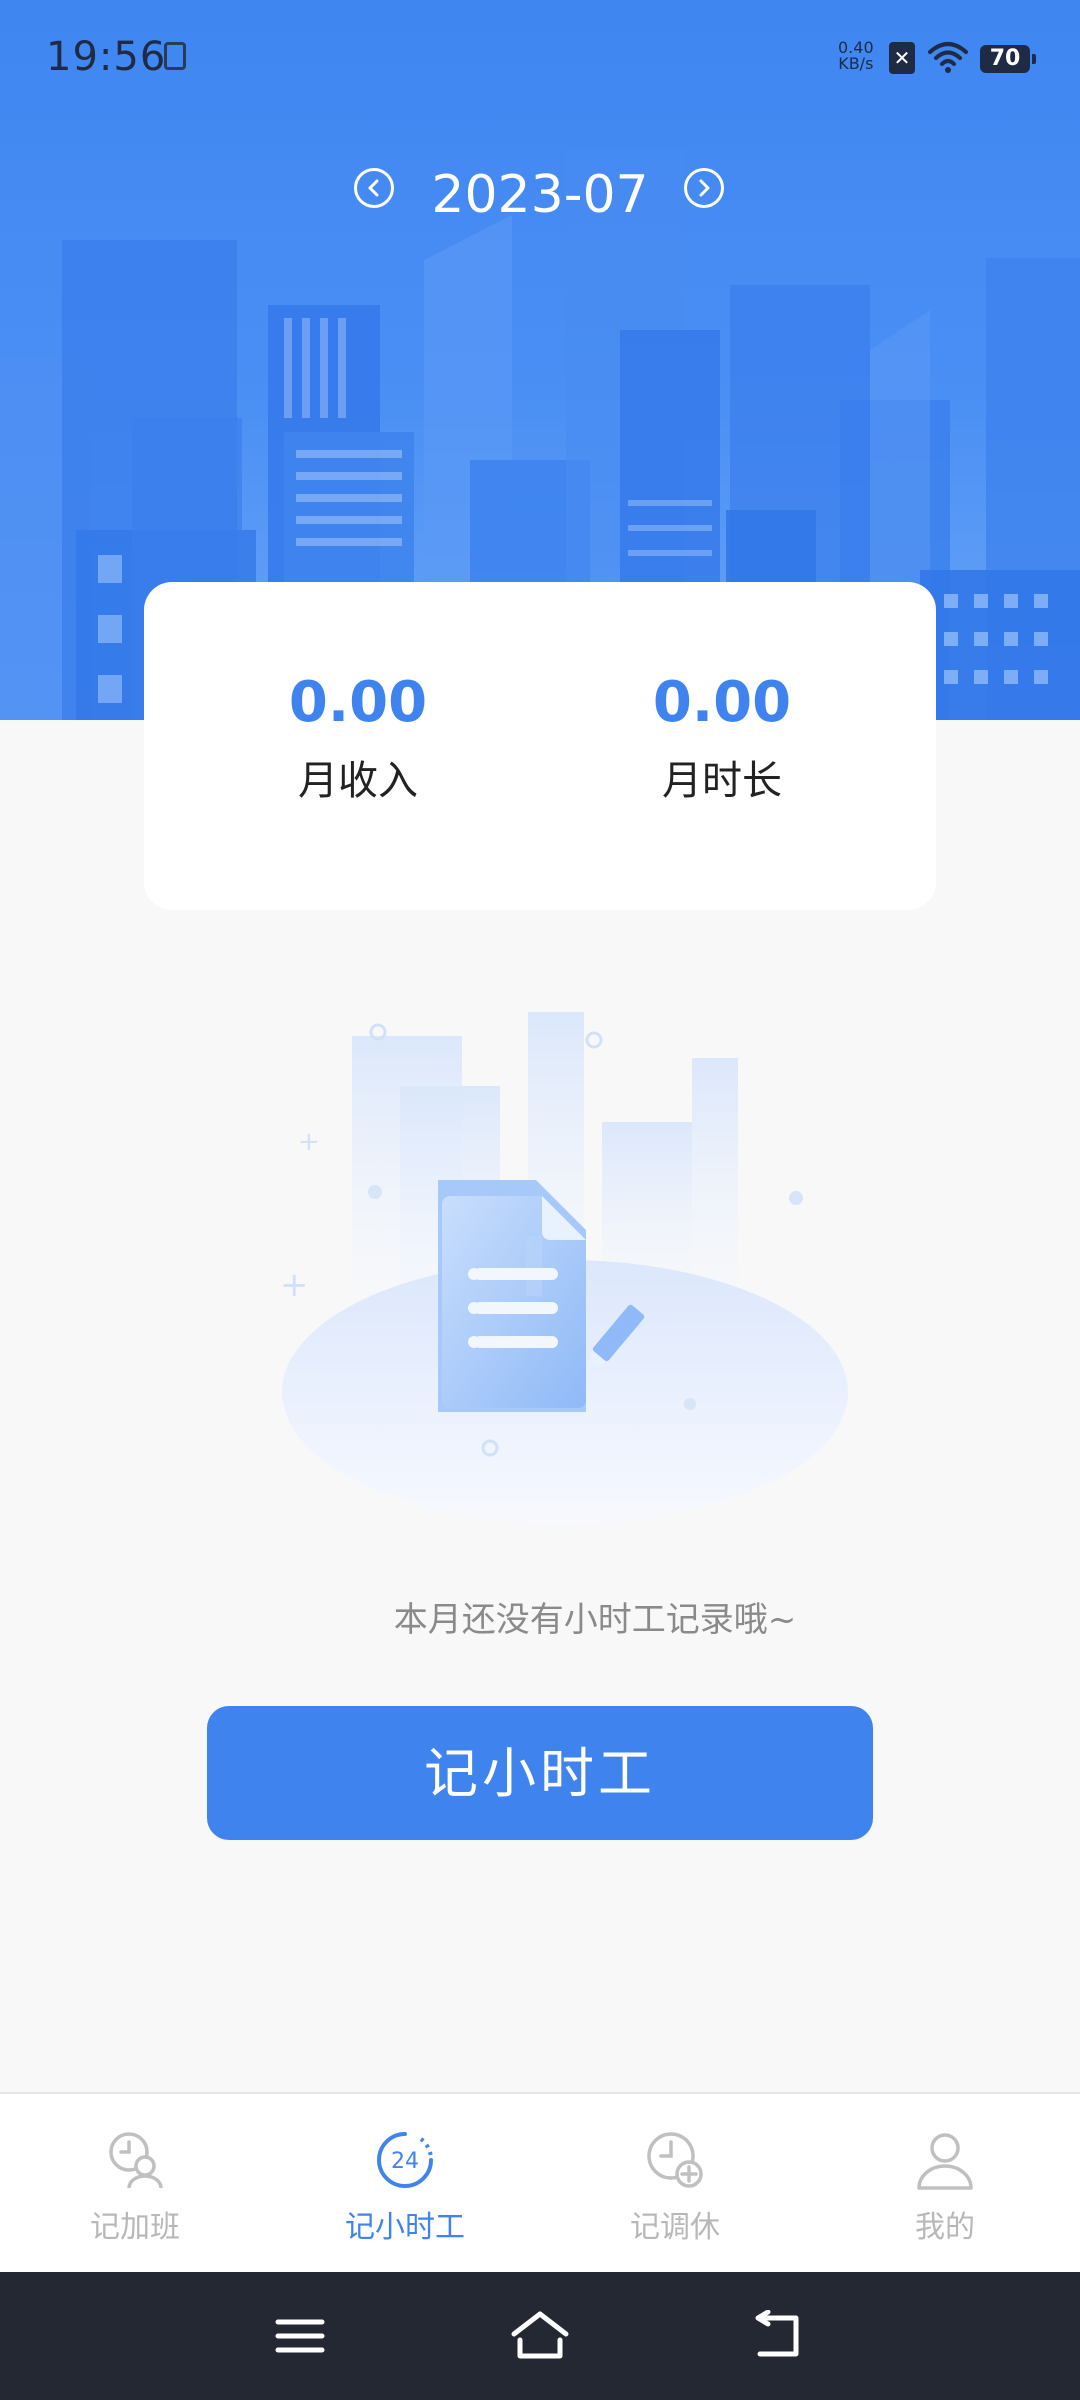 The image size is (1080, 2400). I want to click on tab-profile: 我的, so click(945, 2184).